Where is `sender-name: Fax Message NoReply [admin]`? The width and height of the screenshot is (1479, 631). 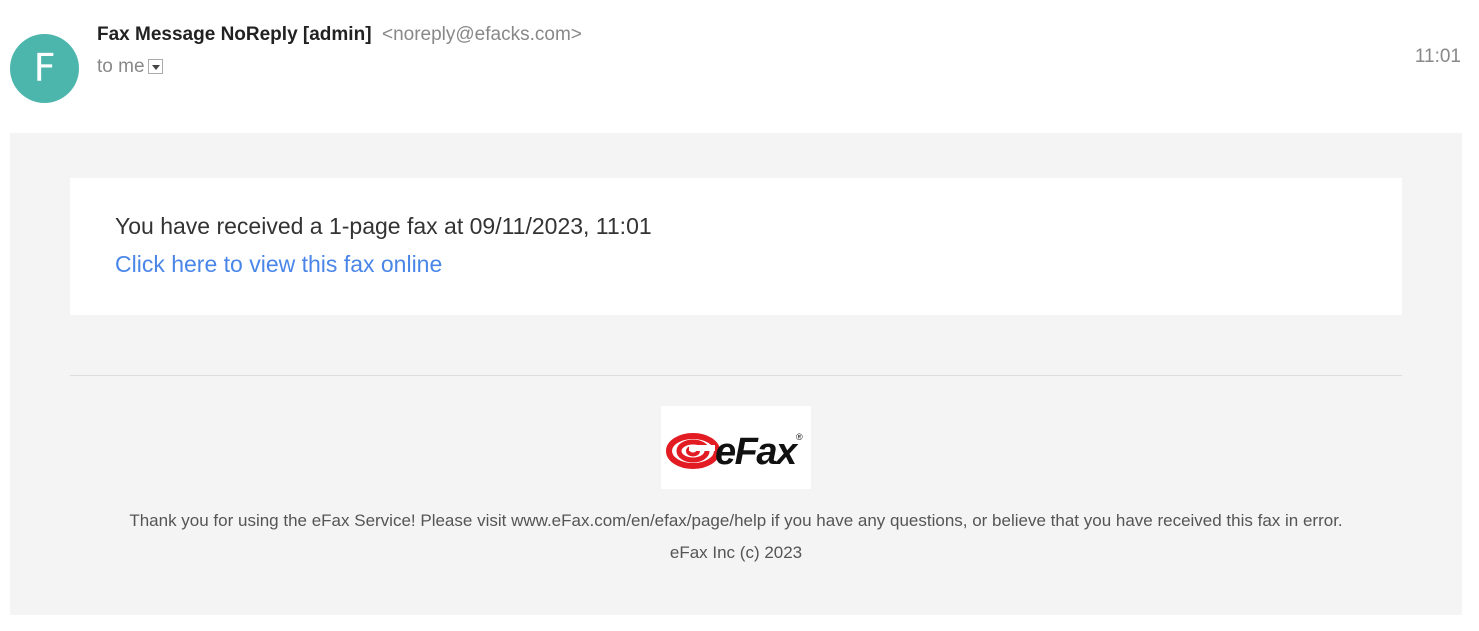
sender-name: Fax Message NoReply [admin] is located at coordinates (234, 34).